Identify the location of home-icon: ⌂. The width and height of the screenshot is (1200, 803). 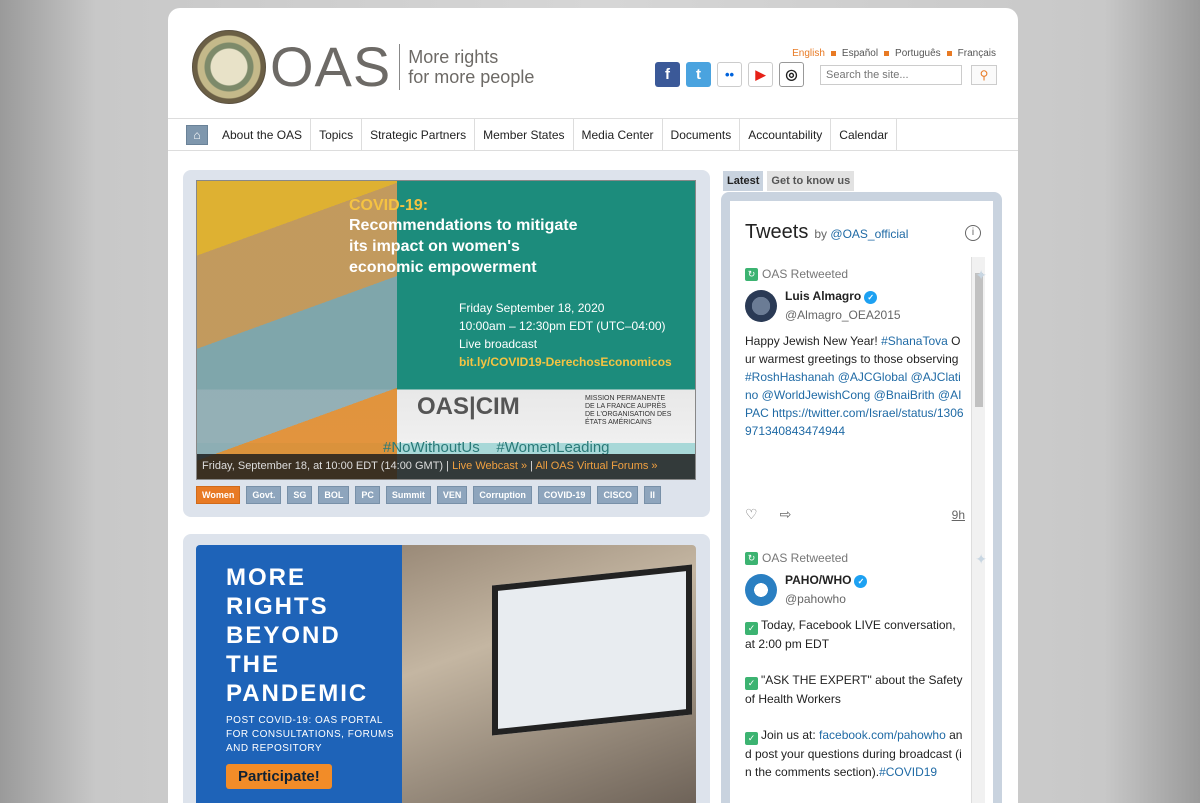
(197, 135).